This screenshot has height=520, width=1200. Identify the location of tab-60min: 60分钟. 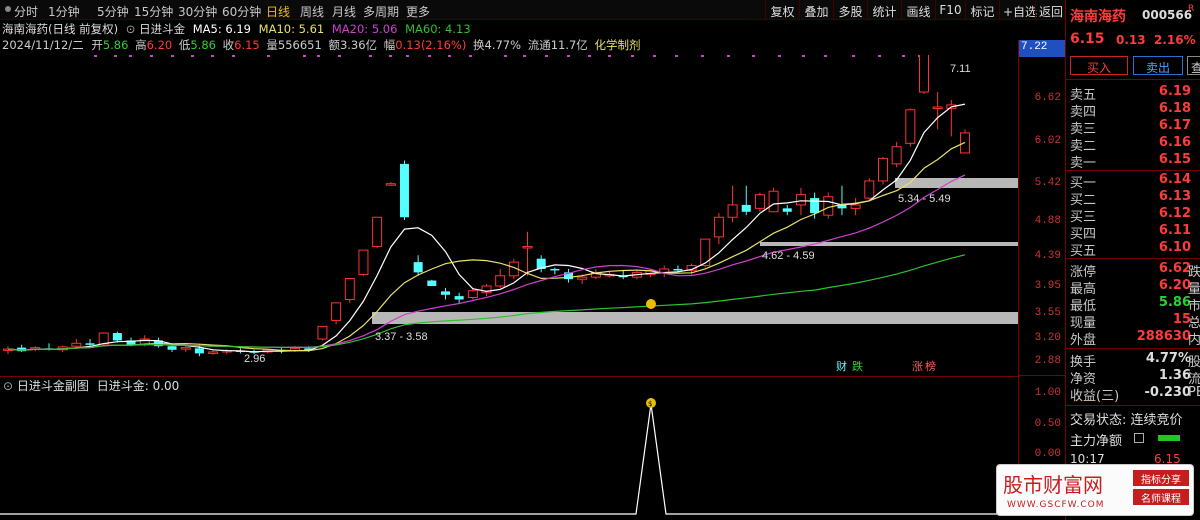
(241, 11).